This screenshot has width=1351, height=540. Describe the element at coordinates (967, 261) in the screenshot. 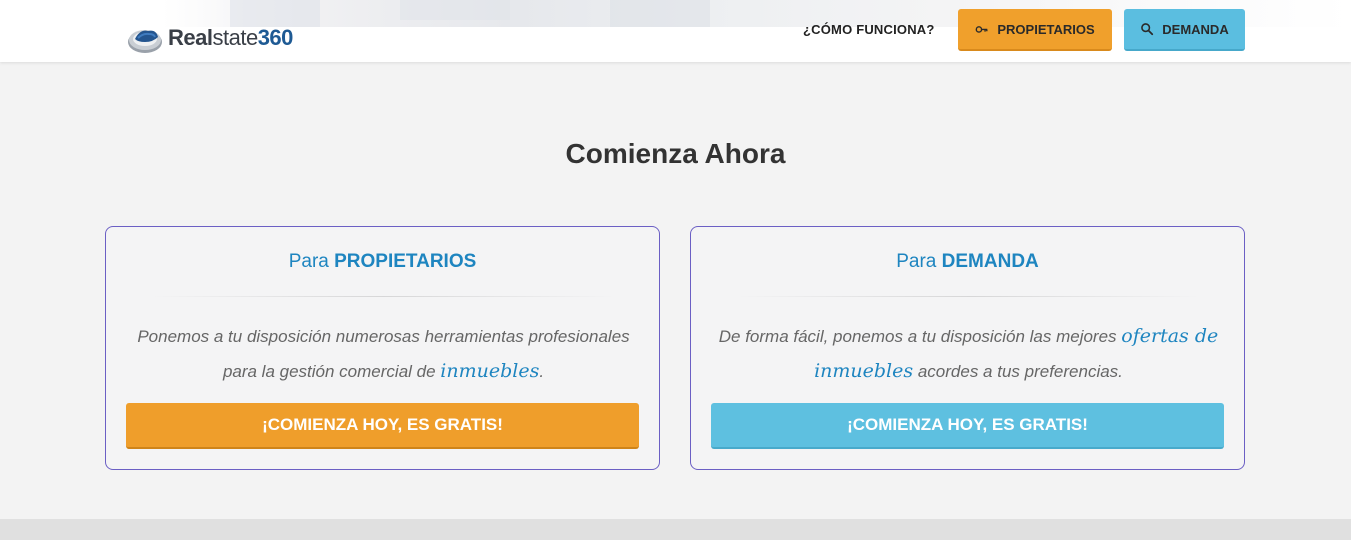

I see `card-title: Para DEMANDA` at that location.